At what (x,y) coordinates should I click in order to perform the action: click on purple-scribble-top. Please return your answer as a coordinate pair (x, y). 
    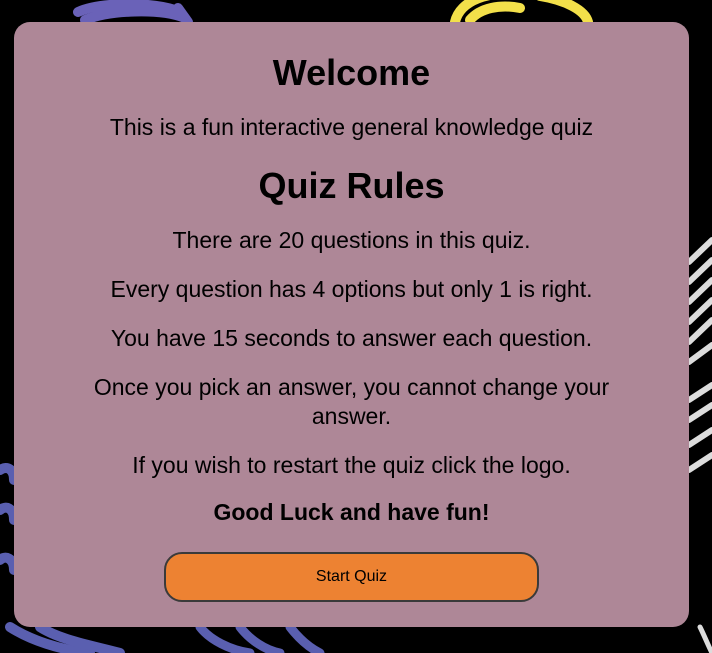
    Looking at the image, I should click on (133, 13).